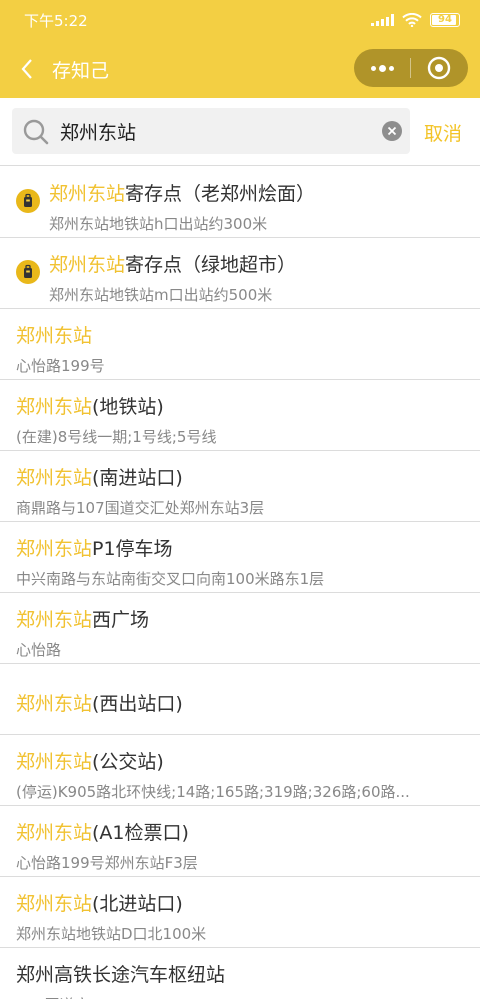  I want to click on result-title: 郑州东站西广场, so click(82, 618).